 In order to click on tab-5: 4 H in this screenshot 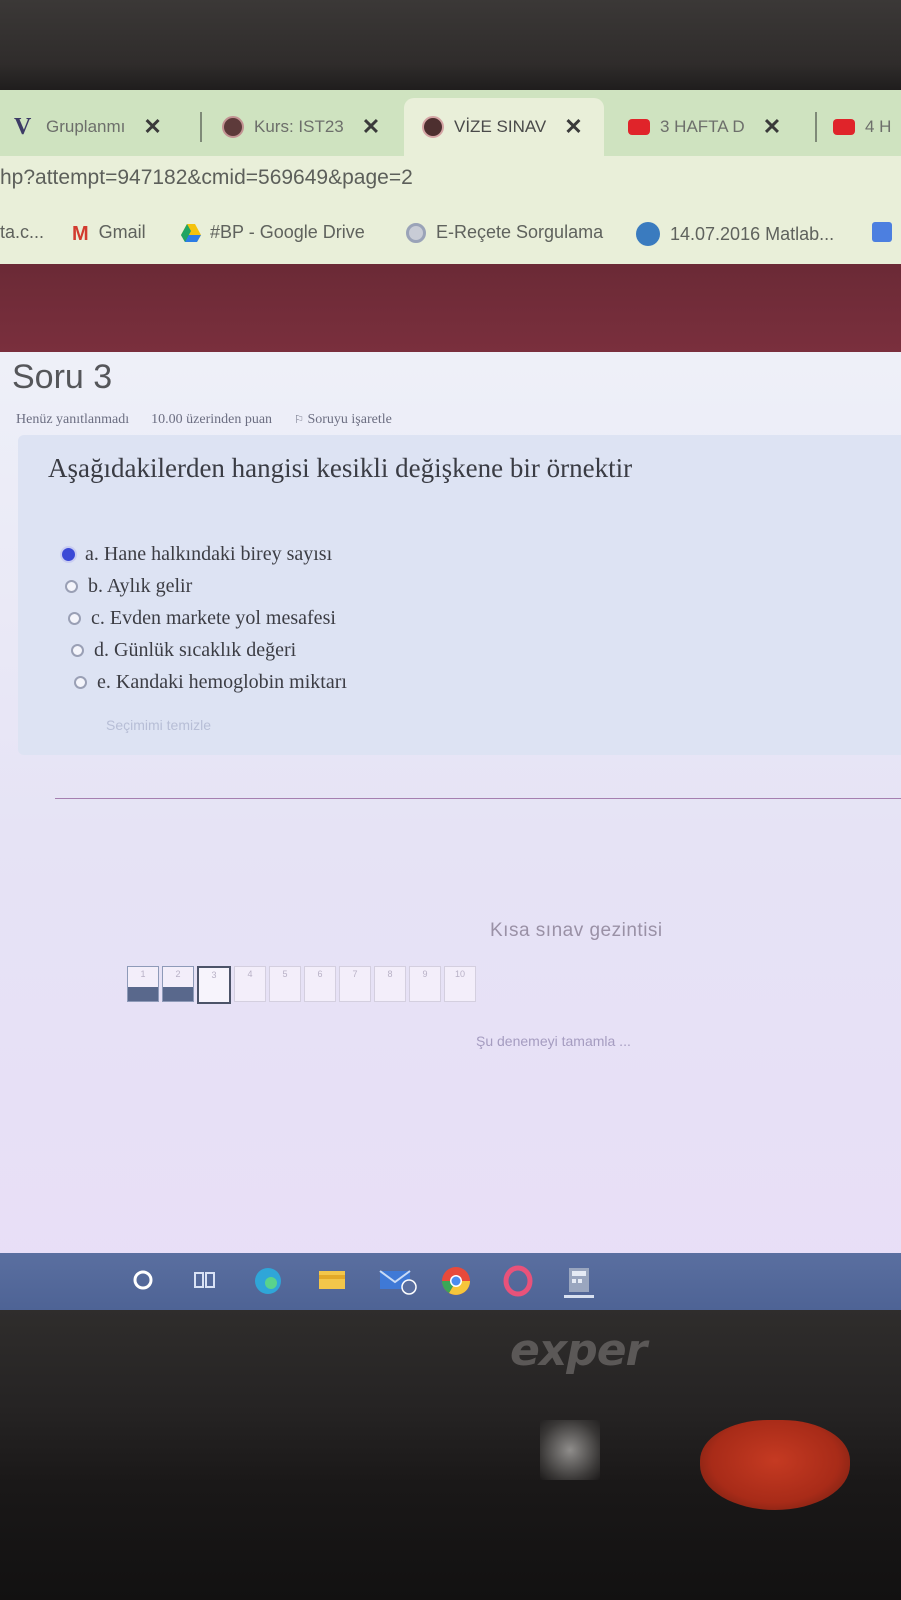, I will do `click(867, 127)`.